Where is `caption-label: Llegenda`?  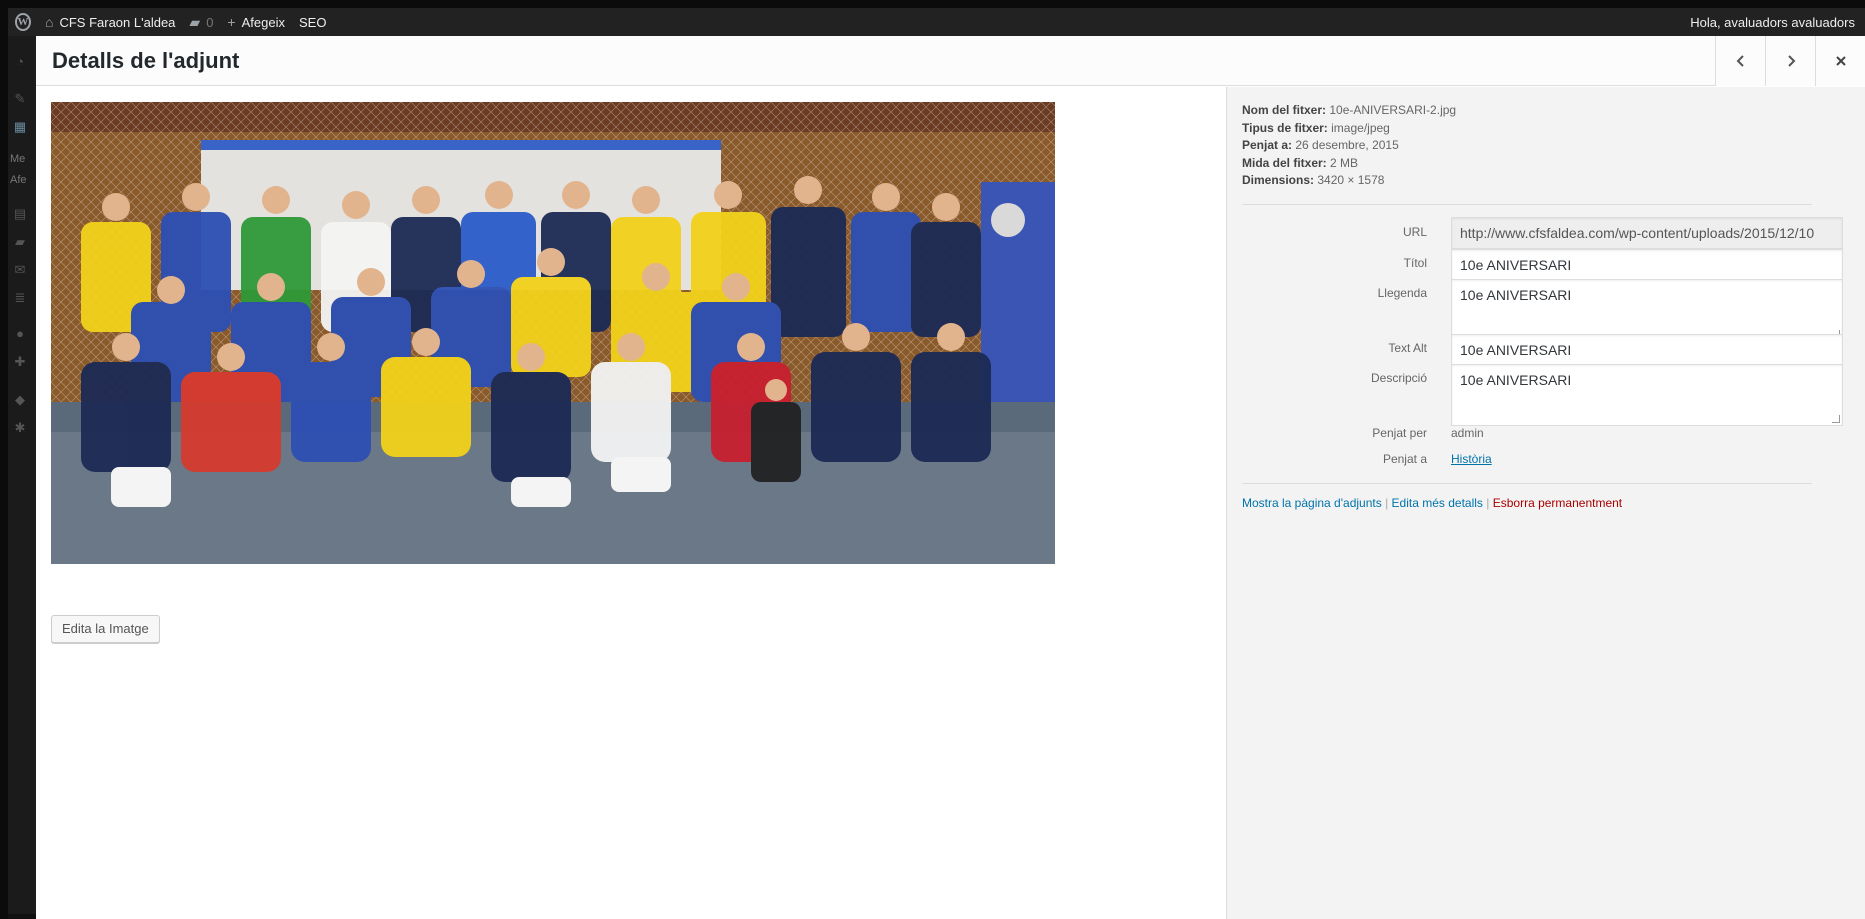
caption-label: Llegenda is located at coordinates (1402, 293).